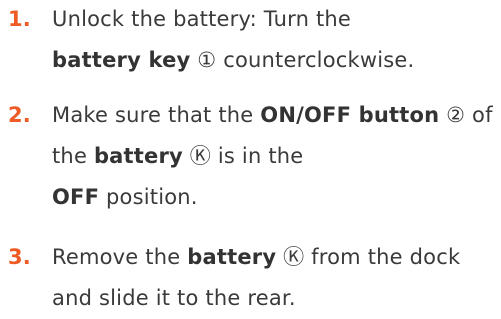 This screenshot has height=319, width=501. What do you see at coordinates (156, 115) in the screenshot?
I see `step-2-text-part: Make sure that the` at bounding box center [156, 115].